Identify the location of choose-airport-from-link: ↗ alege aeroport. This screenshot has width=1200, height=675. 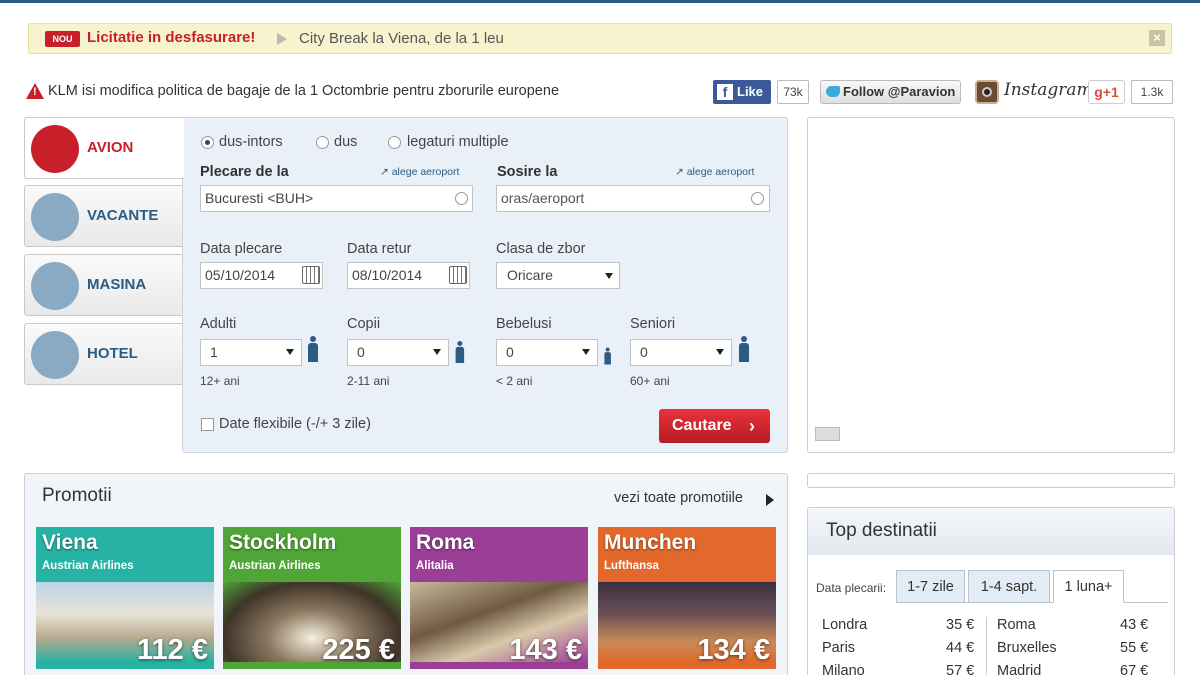
(419, 172).